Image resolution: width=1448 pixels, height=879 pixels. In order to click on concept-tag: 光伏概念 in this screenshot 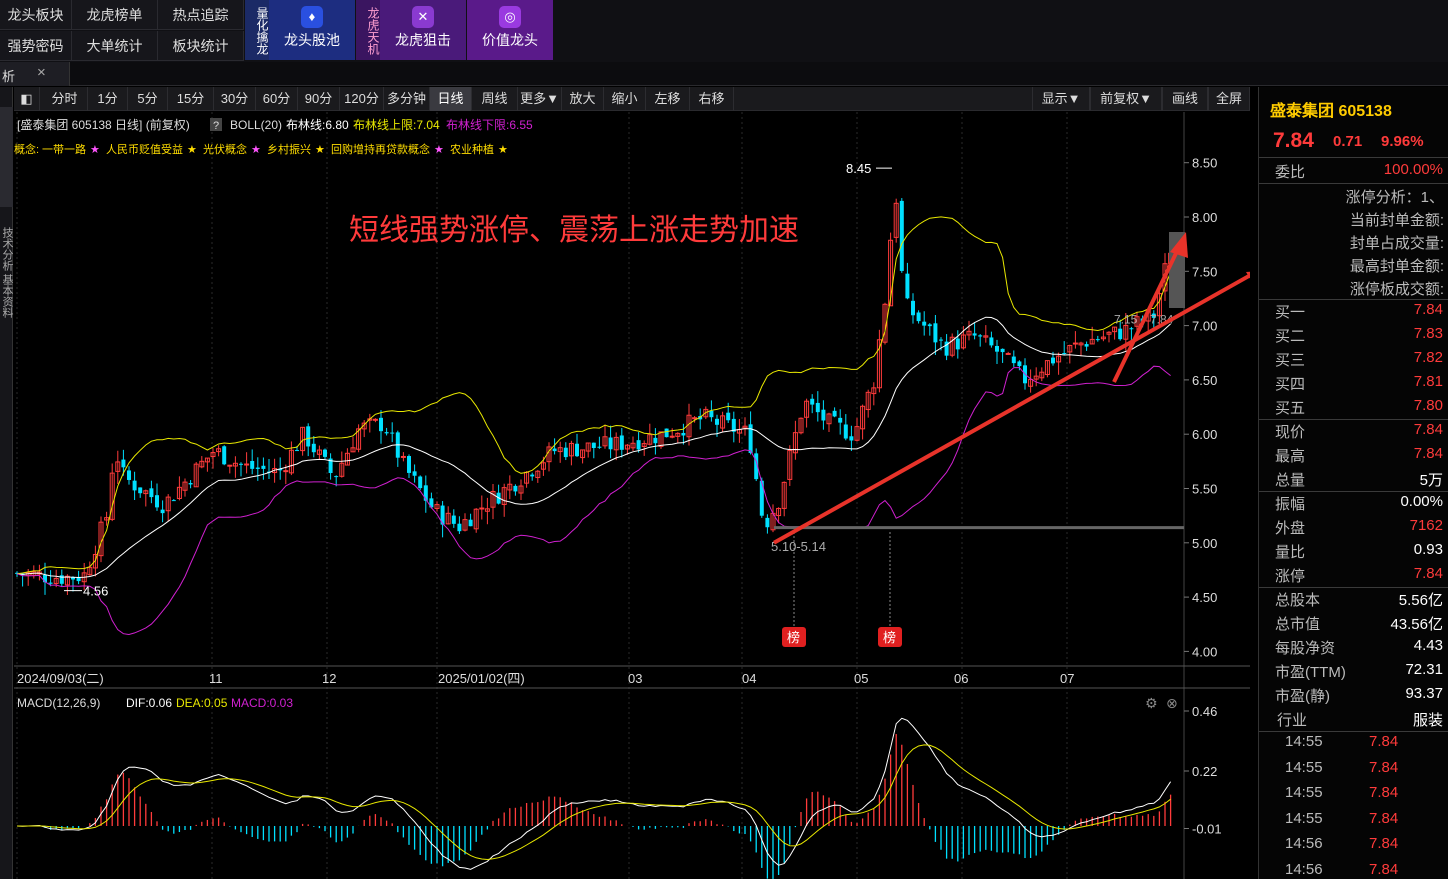, I will do `click(225, 149)`.